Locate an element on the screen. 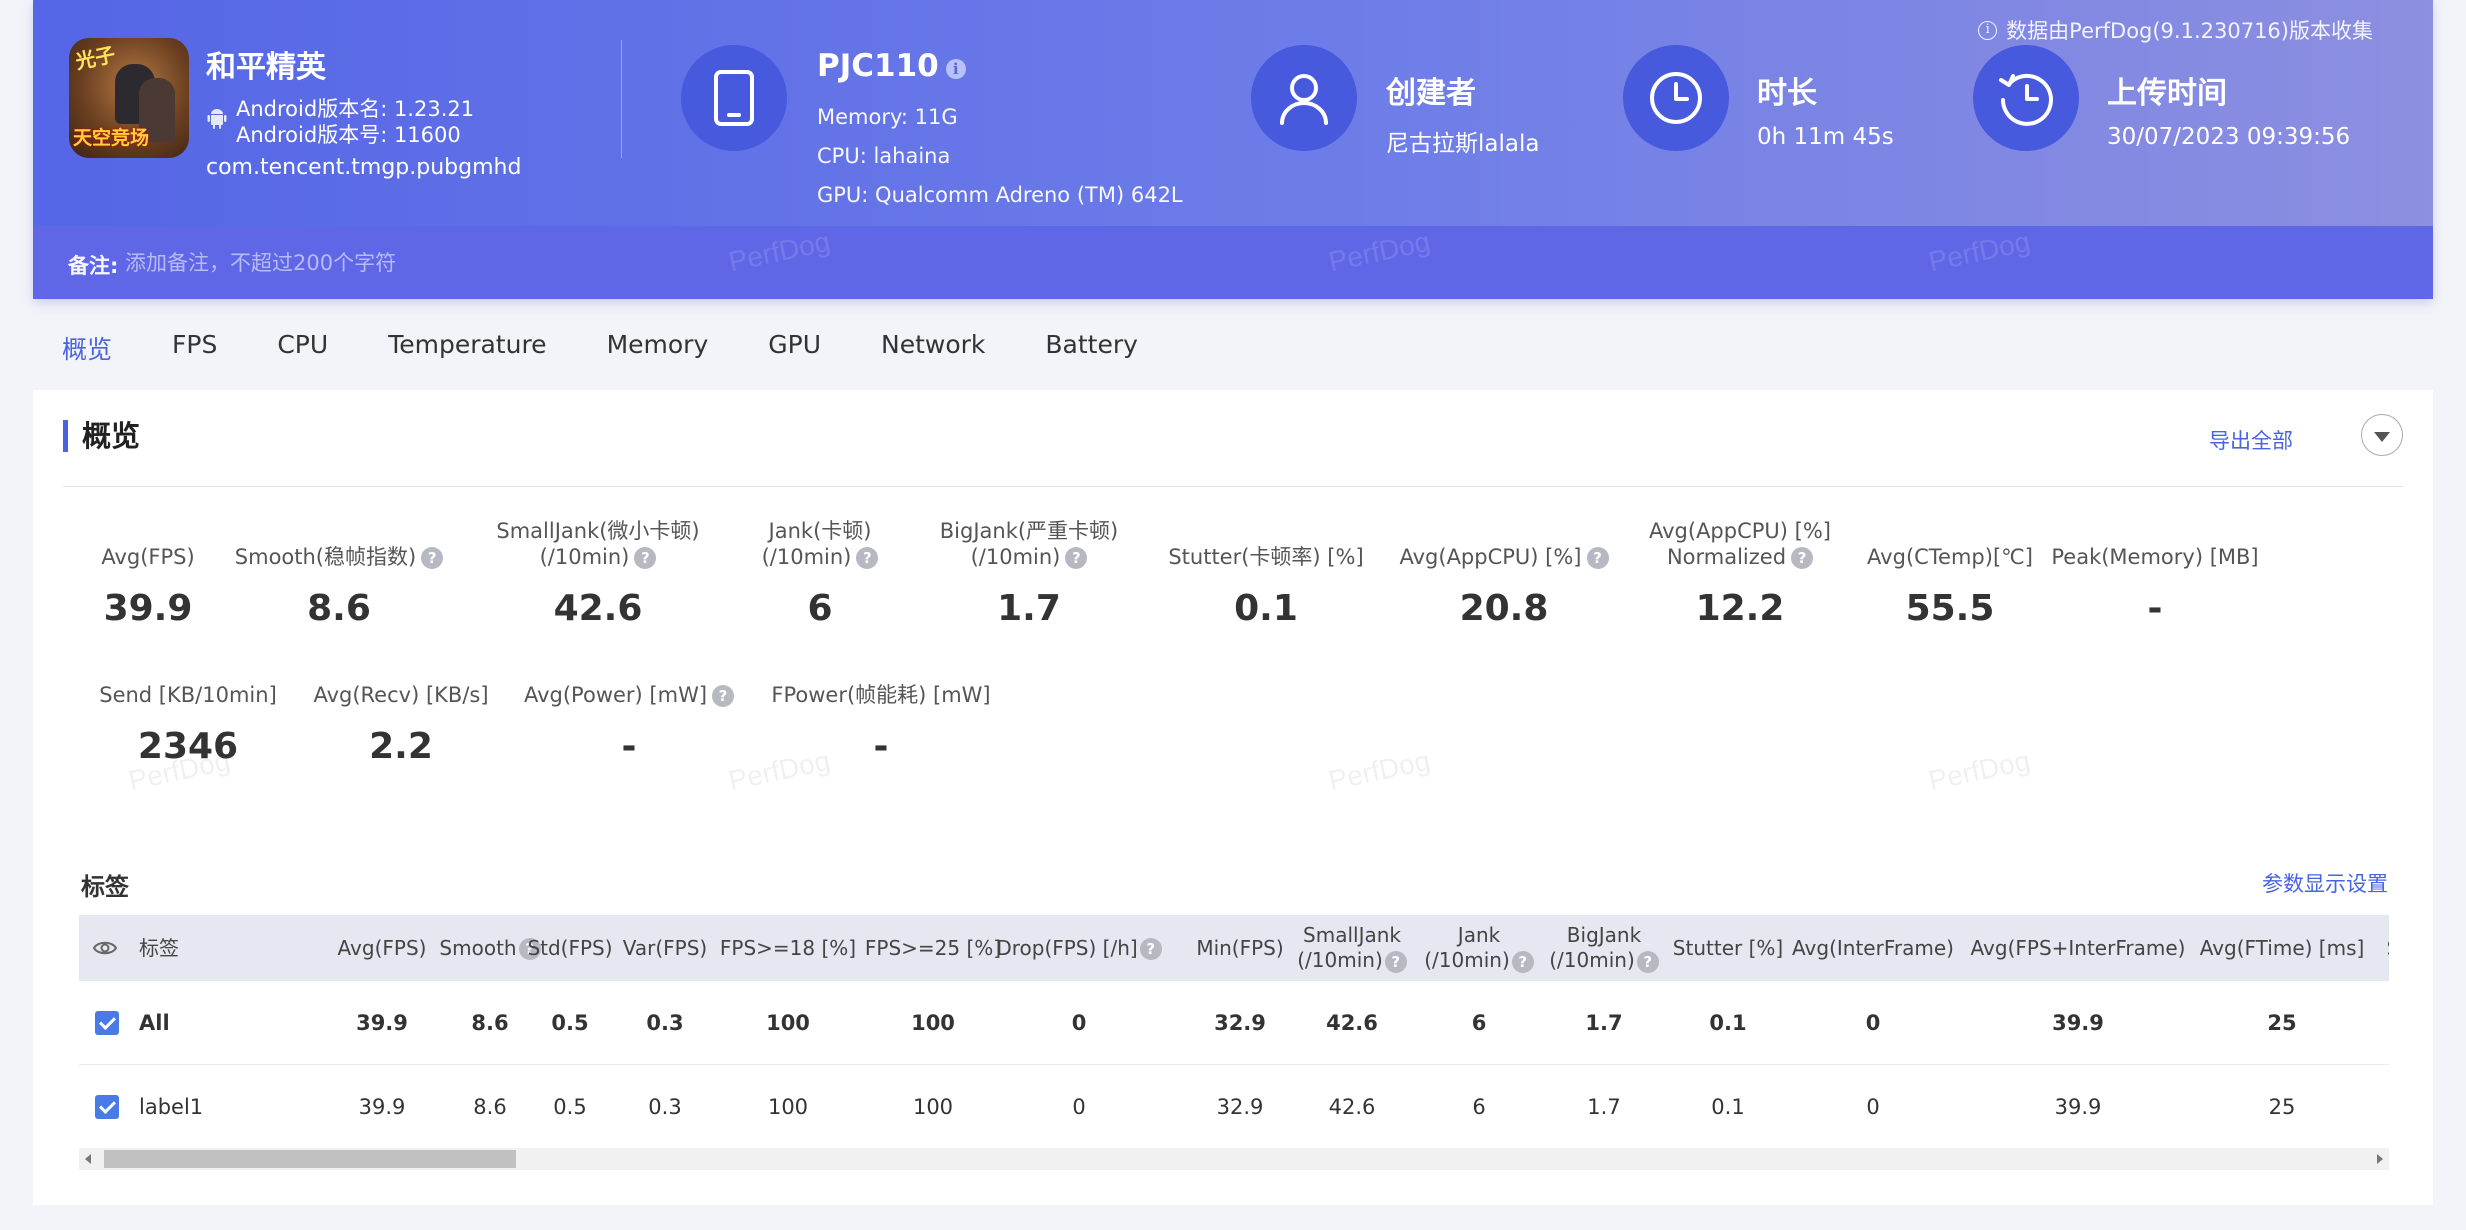  column-header-text: Stutter [%] is located at coordinates (1728, 947).